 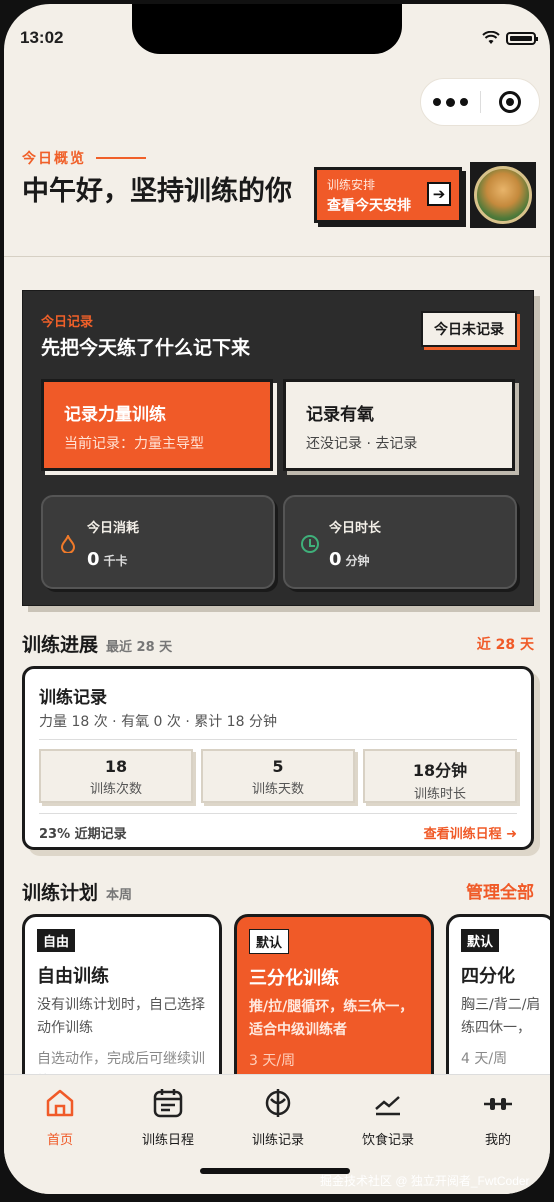 What do you see at coordinates (60, 1117) in the screenshot?
I see `tab-home: 首页` at bounding box center [60, 1117].